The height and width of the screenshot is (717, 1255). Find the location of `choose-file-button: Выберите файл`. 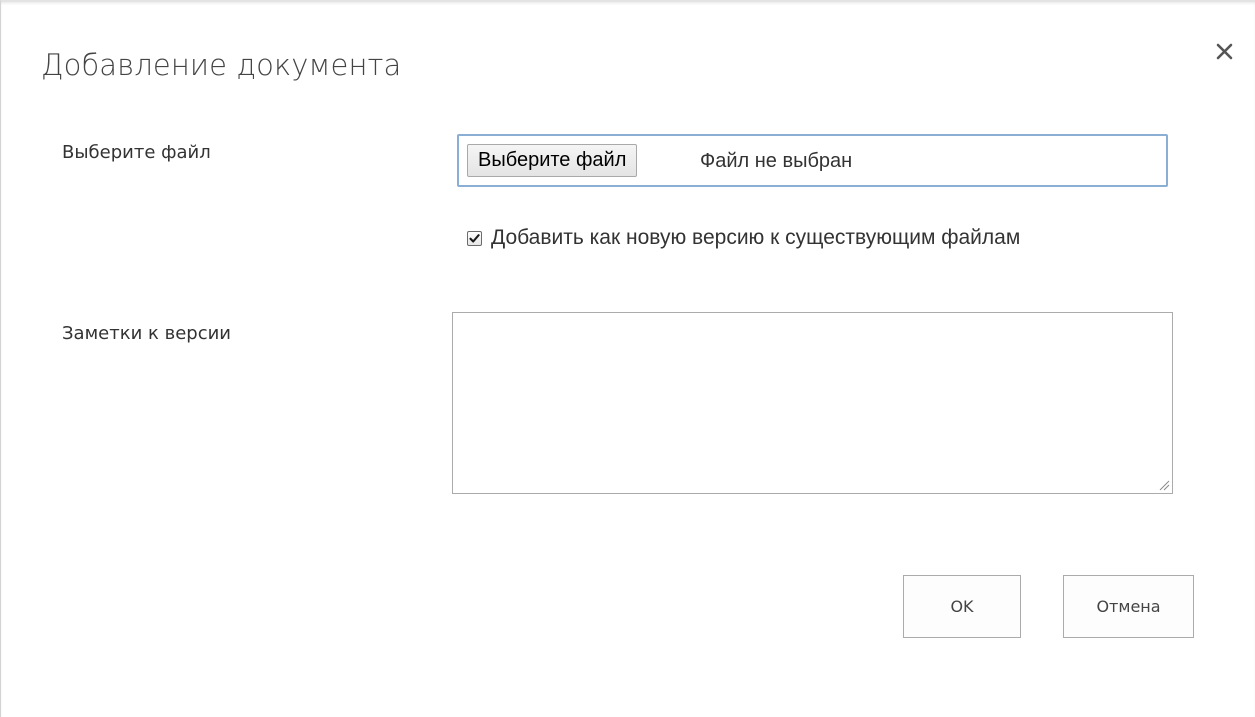

choose-file-button: Выберите файл is located at coordinates (552, 160).